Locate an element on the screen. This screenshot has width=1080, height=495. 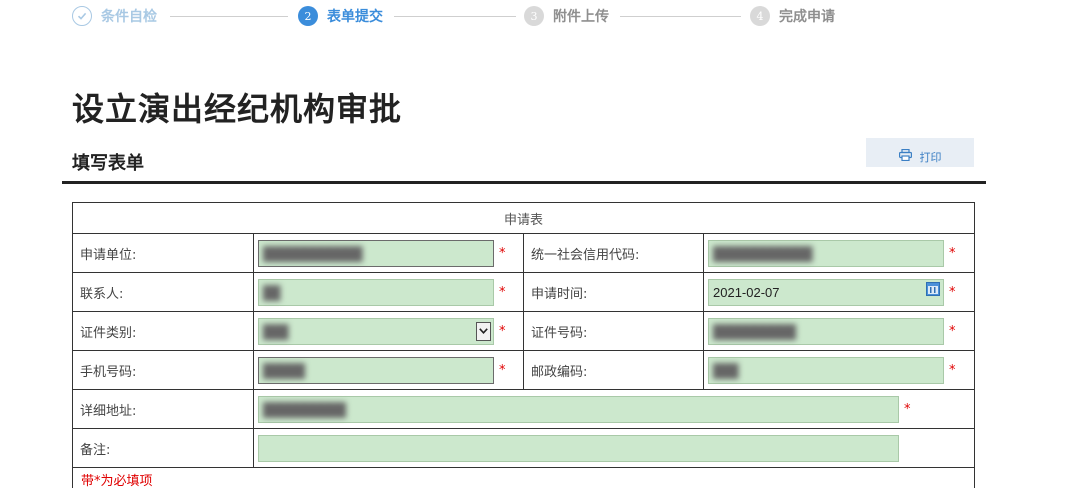
section-title: 填写表单 is located at coordinates (108, 163).